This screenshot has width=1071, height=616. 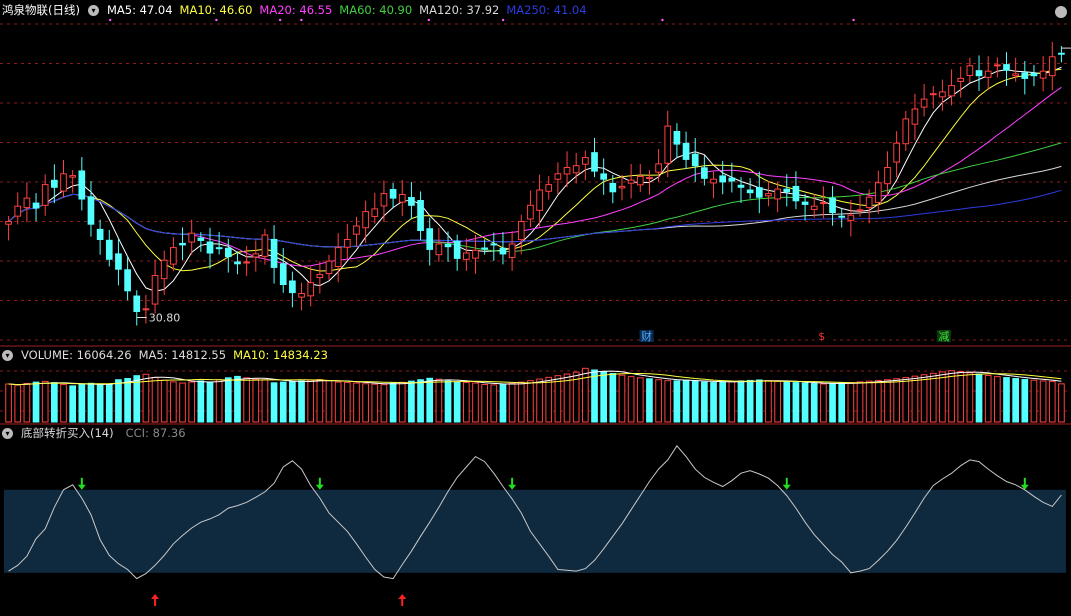 What do you see at coordinates (7, 433) in the screenshot?
I see `indicator-toggle-icon: ▾` at bounding box center [7, 433].